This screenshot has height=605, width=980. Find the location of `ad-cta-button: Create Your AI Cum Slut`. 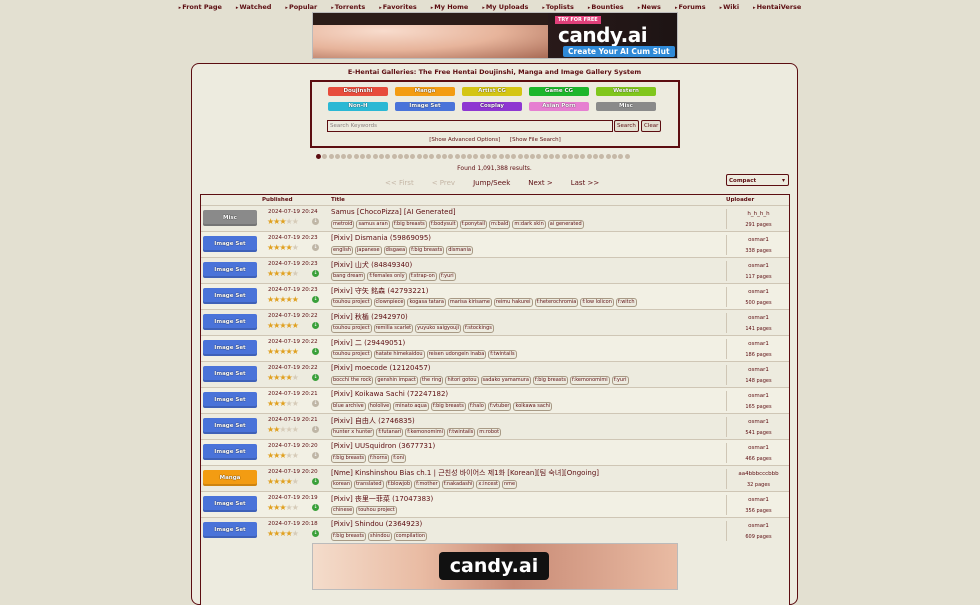

ad-cta-button: Create Your AI Cum Slut is located at coordinates (619, 51).